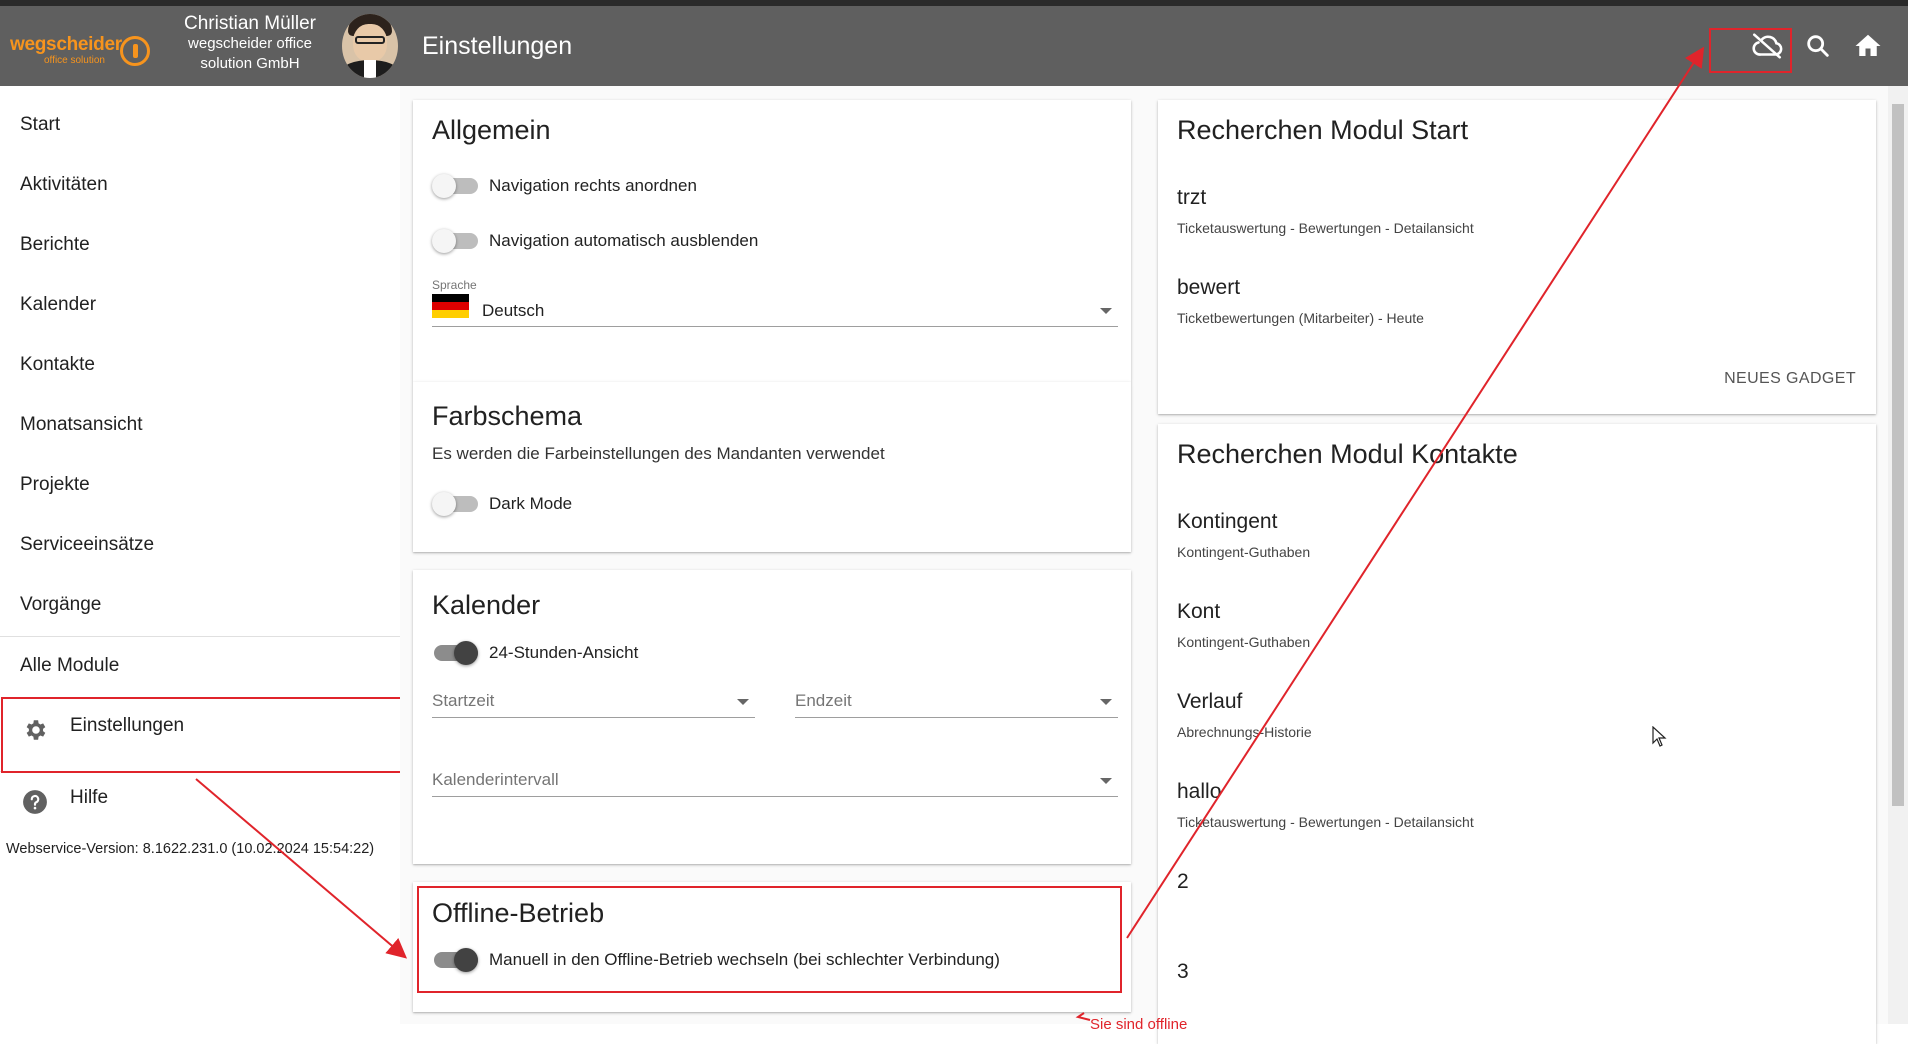 This screenshot has height=1044, width=1908. What do you see at coordinates (1659, 736) in the screenshot?
I see `mouse-cursor-icon` at bounding box center [1659, 736].